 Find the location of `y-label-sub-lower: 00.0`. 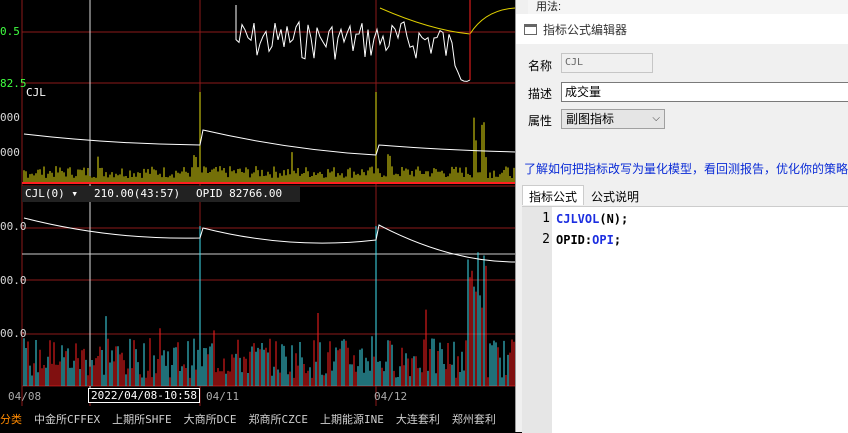

y-label-sub-lower: 00.0 is located at coordinates (13, 333).